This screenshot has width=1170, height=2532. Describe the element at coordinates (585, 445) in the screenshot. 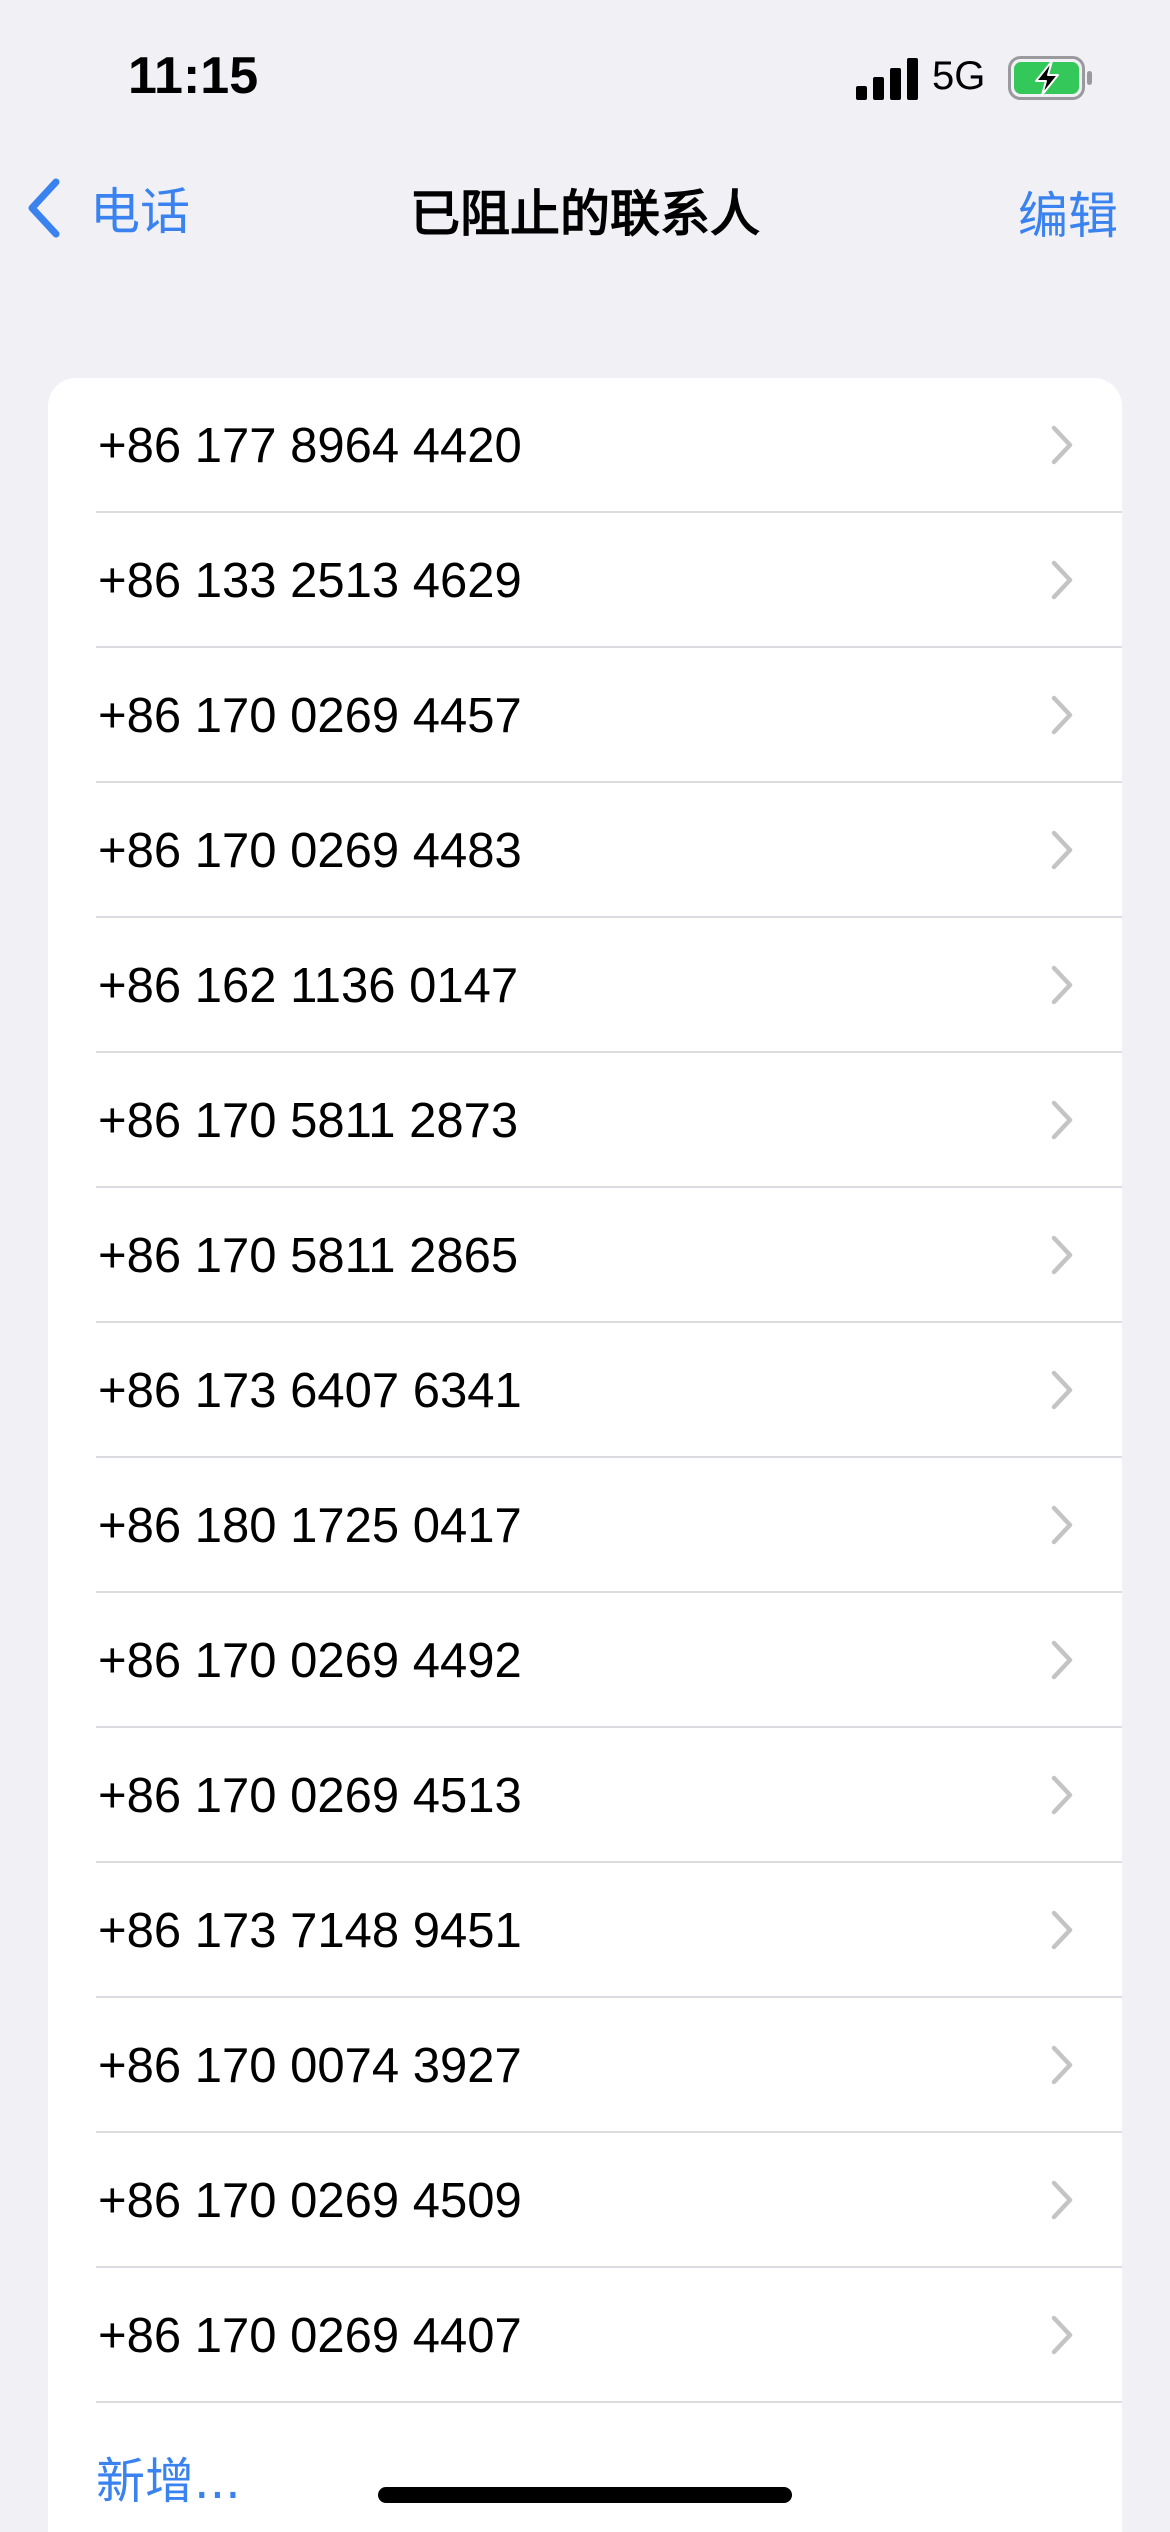

I see `blocked-number-row: +86 177 8964 4420` at that location.